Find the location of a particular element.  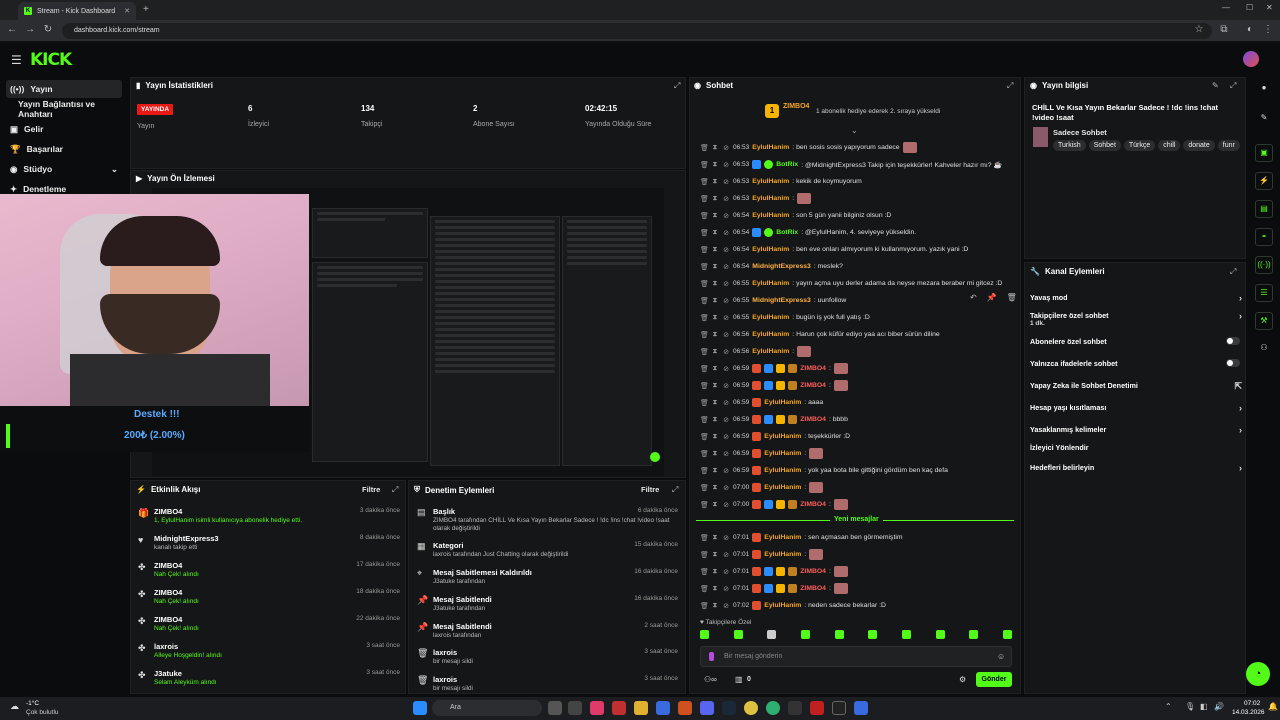

chat-message: 🗑 ⧗ ⊘ 06:54 MidnightExpress3: meslek? is located at coordinates (857, 266).